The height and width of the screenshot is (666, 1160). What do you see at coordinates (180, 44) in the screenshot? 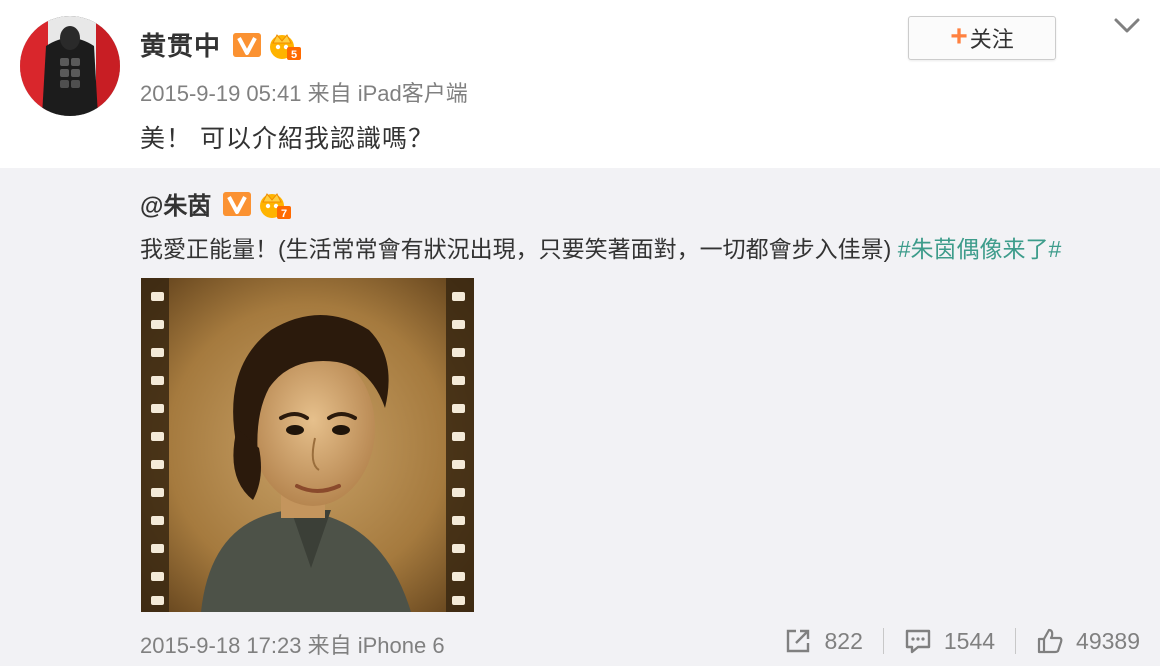
I see `author-name: 黄贯中` at bounding box center [180, 44].